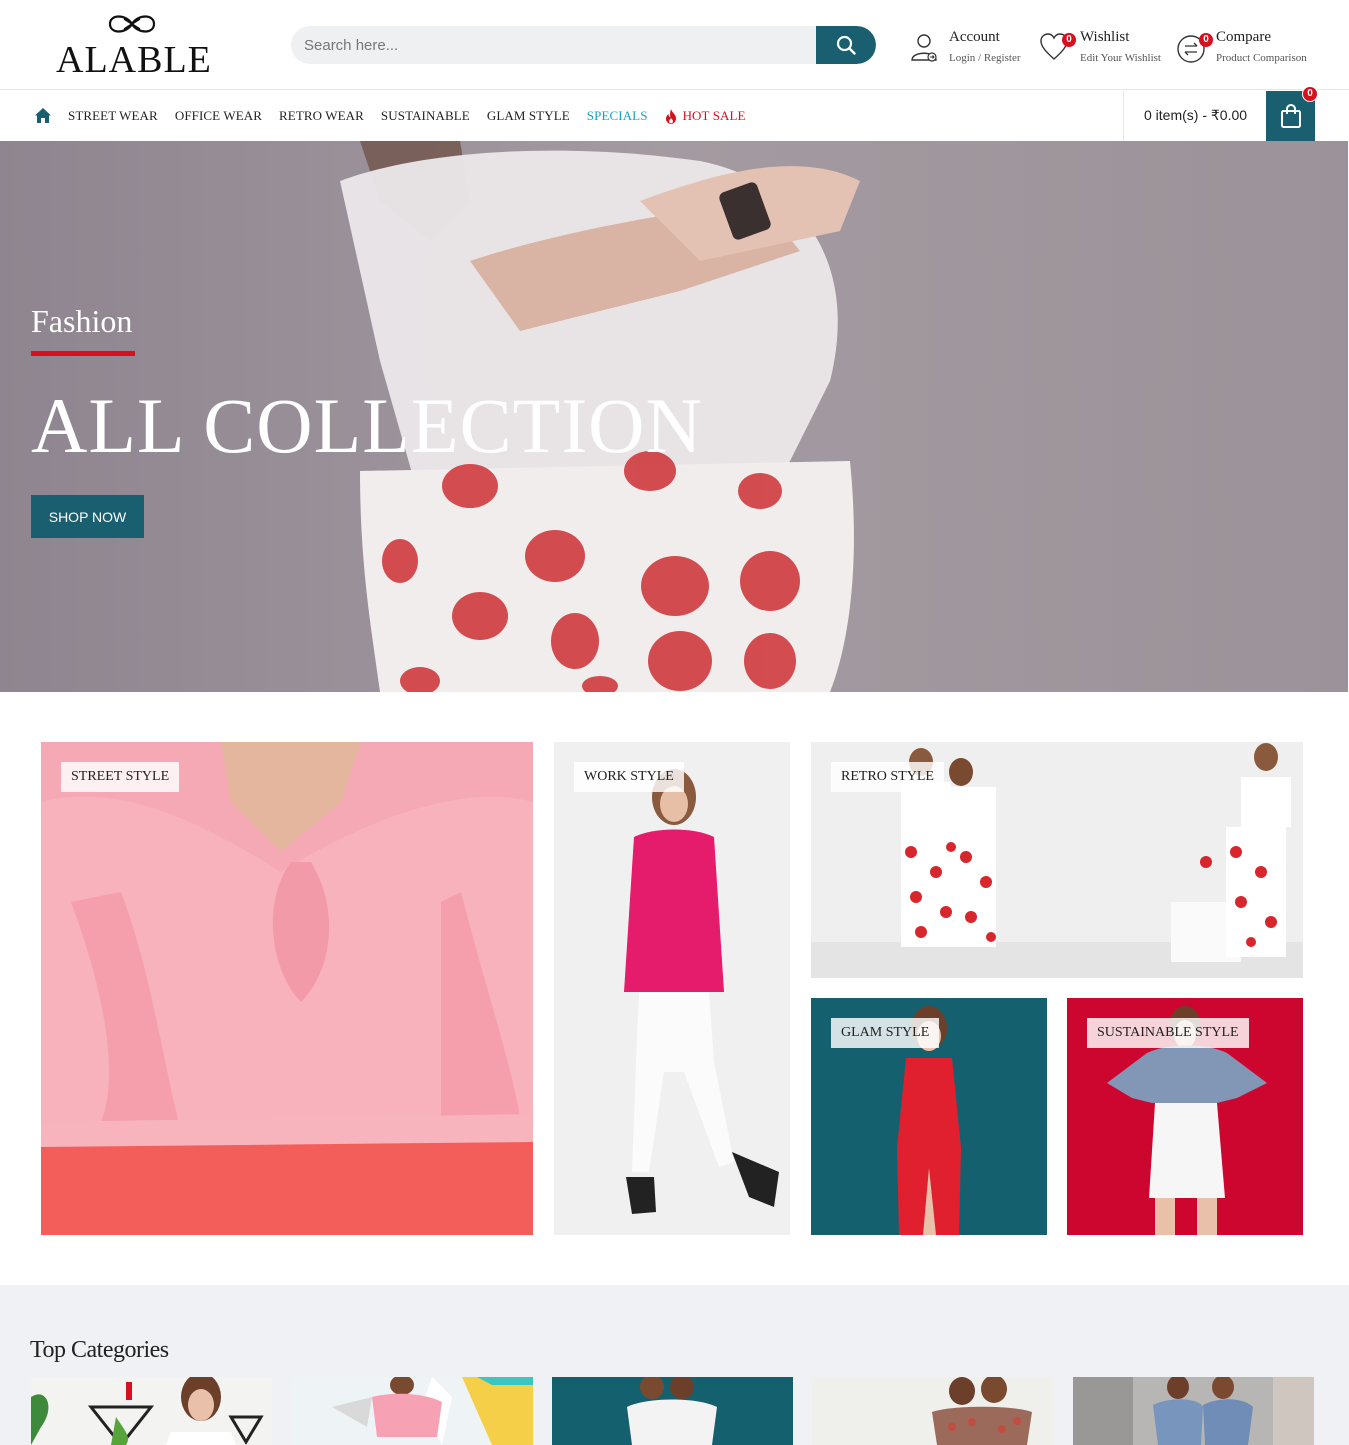  Describe the element at coordinates (321, 116) in the screenshot. I see `nav-item-retro-wear: RETRO WEAR` at that location.